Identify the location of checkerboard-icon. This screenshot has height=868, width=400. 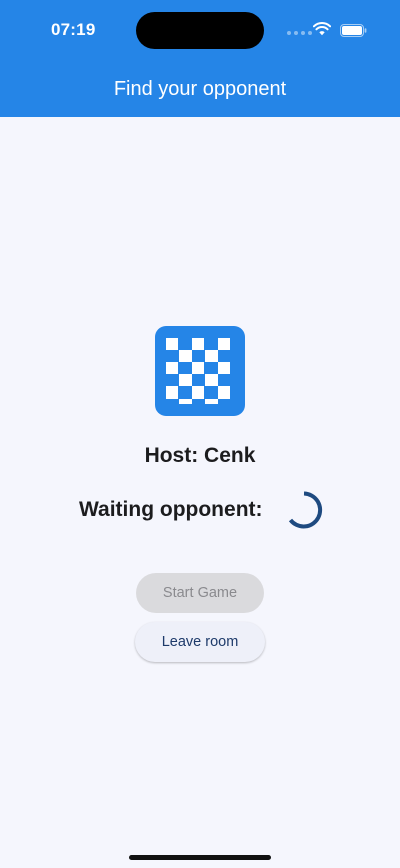
(200, 371).